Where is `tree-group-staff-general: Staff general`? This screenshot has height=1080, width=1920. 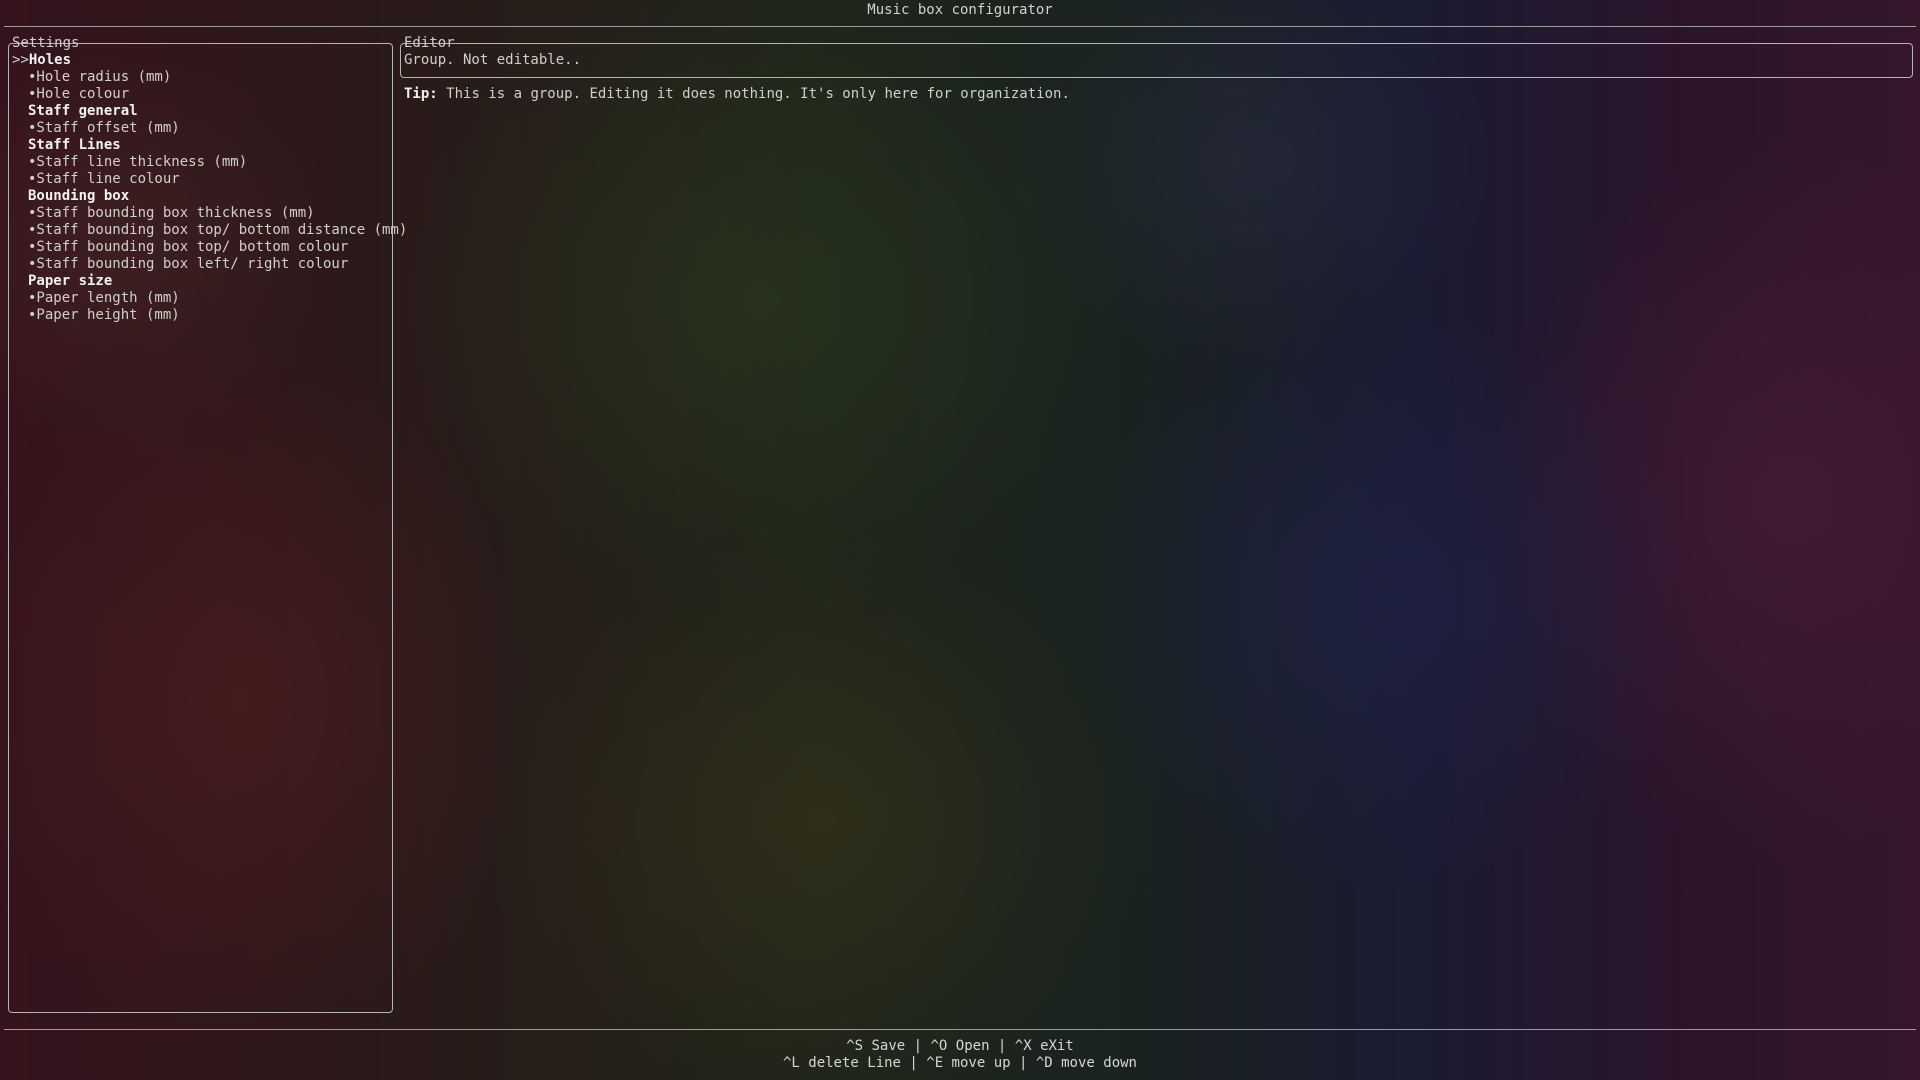 tree-group-staff-general: Staff general is located at coordinates (202, 111).